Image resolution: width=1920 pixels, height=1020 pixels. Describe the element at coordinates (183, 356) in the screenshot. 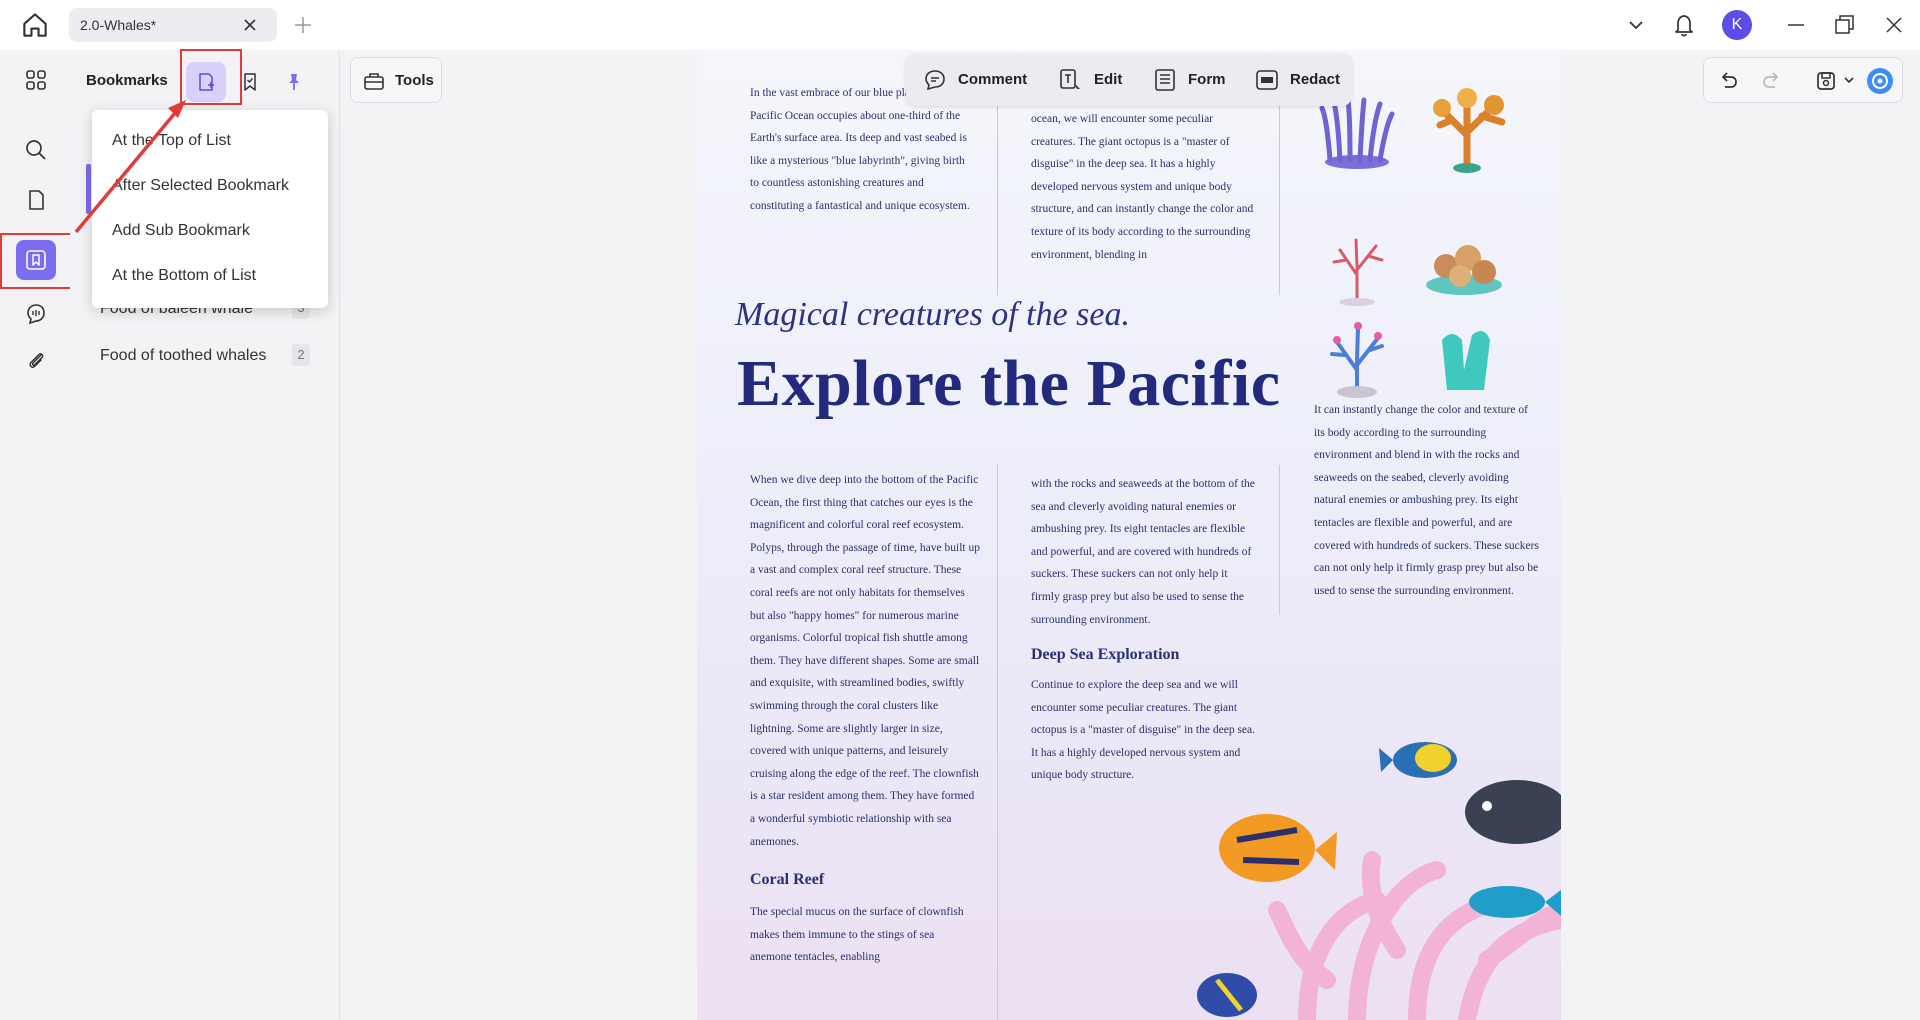

I see `bookmark-item-toothed: Food of toothed whales` at that location.